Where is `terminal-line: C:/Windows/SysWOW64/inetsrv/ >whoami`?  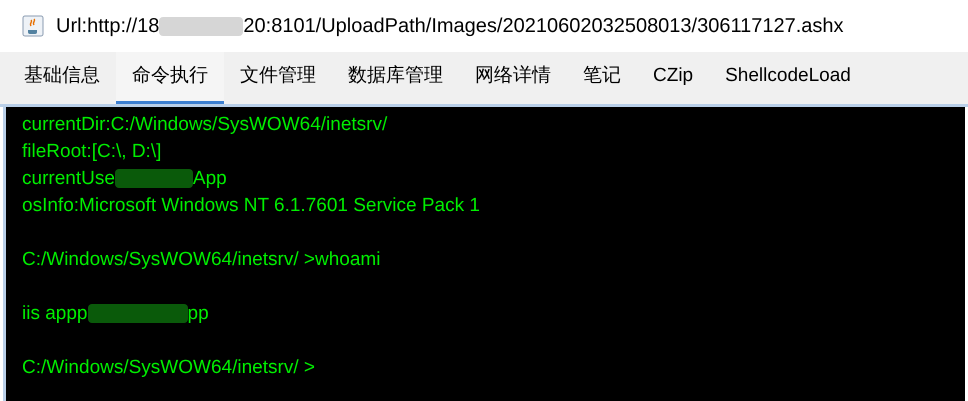 terminal-line: C:/Windows/SysWOW64/inetsrv/ >whoami is located at coordinates (202, 260).